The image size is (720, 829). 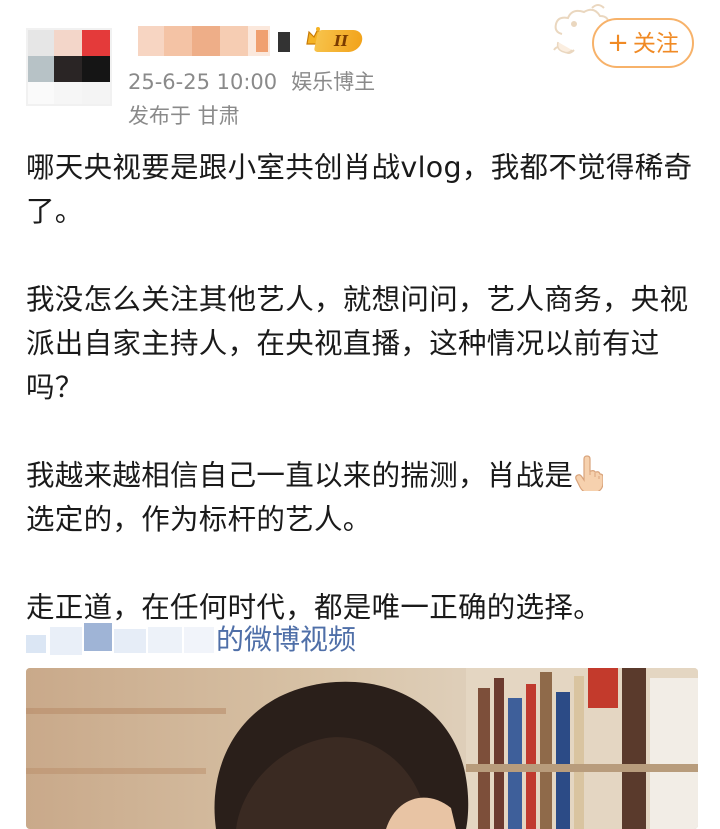 I want to click on follow-button: + 关注, so click(x=643, y=43).